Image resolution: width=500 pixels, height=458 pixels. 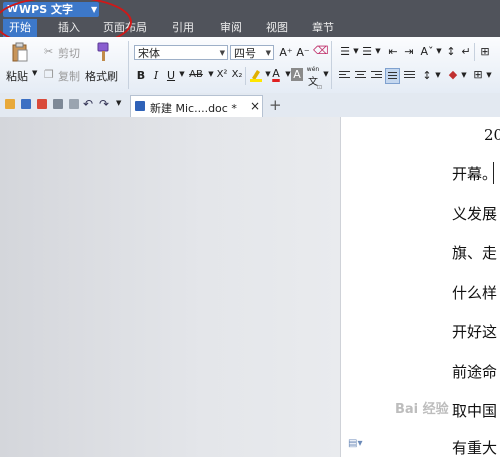 I want to click on paste-dropdown-icon: ▼, so click(x=34, y=73).